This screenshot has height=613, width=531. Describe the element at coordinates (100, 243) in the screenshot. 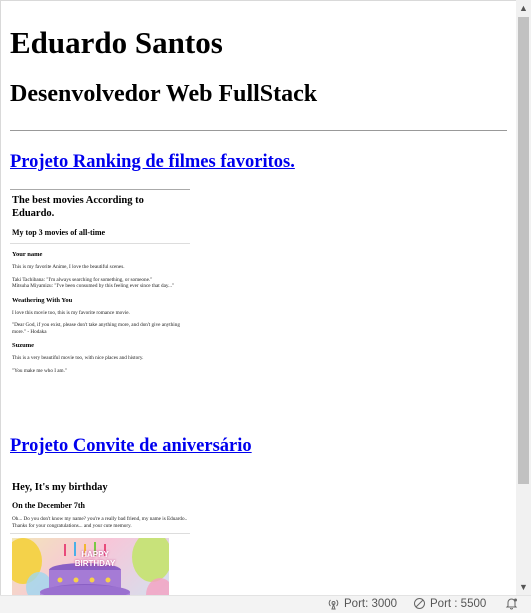

I see `ranking-divider` at that location.